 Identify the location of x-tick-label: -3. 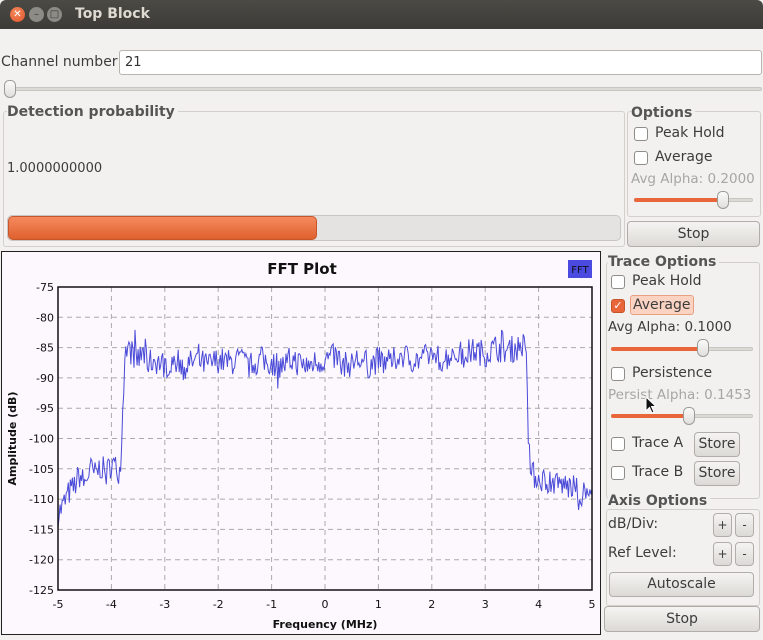
(164, 604).